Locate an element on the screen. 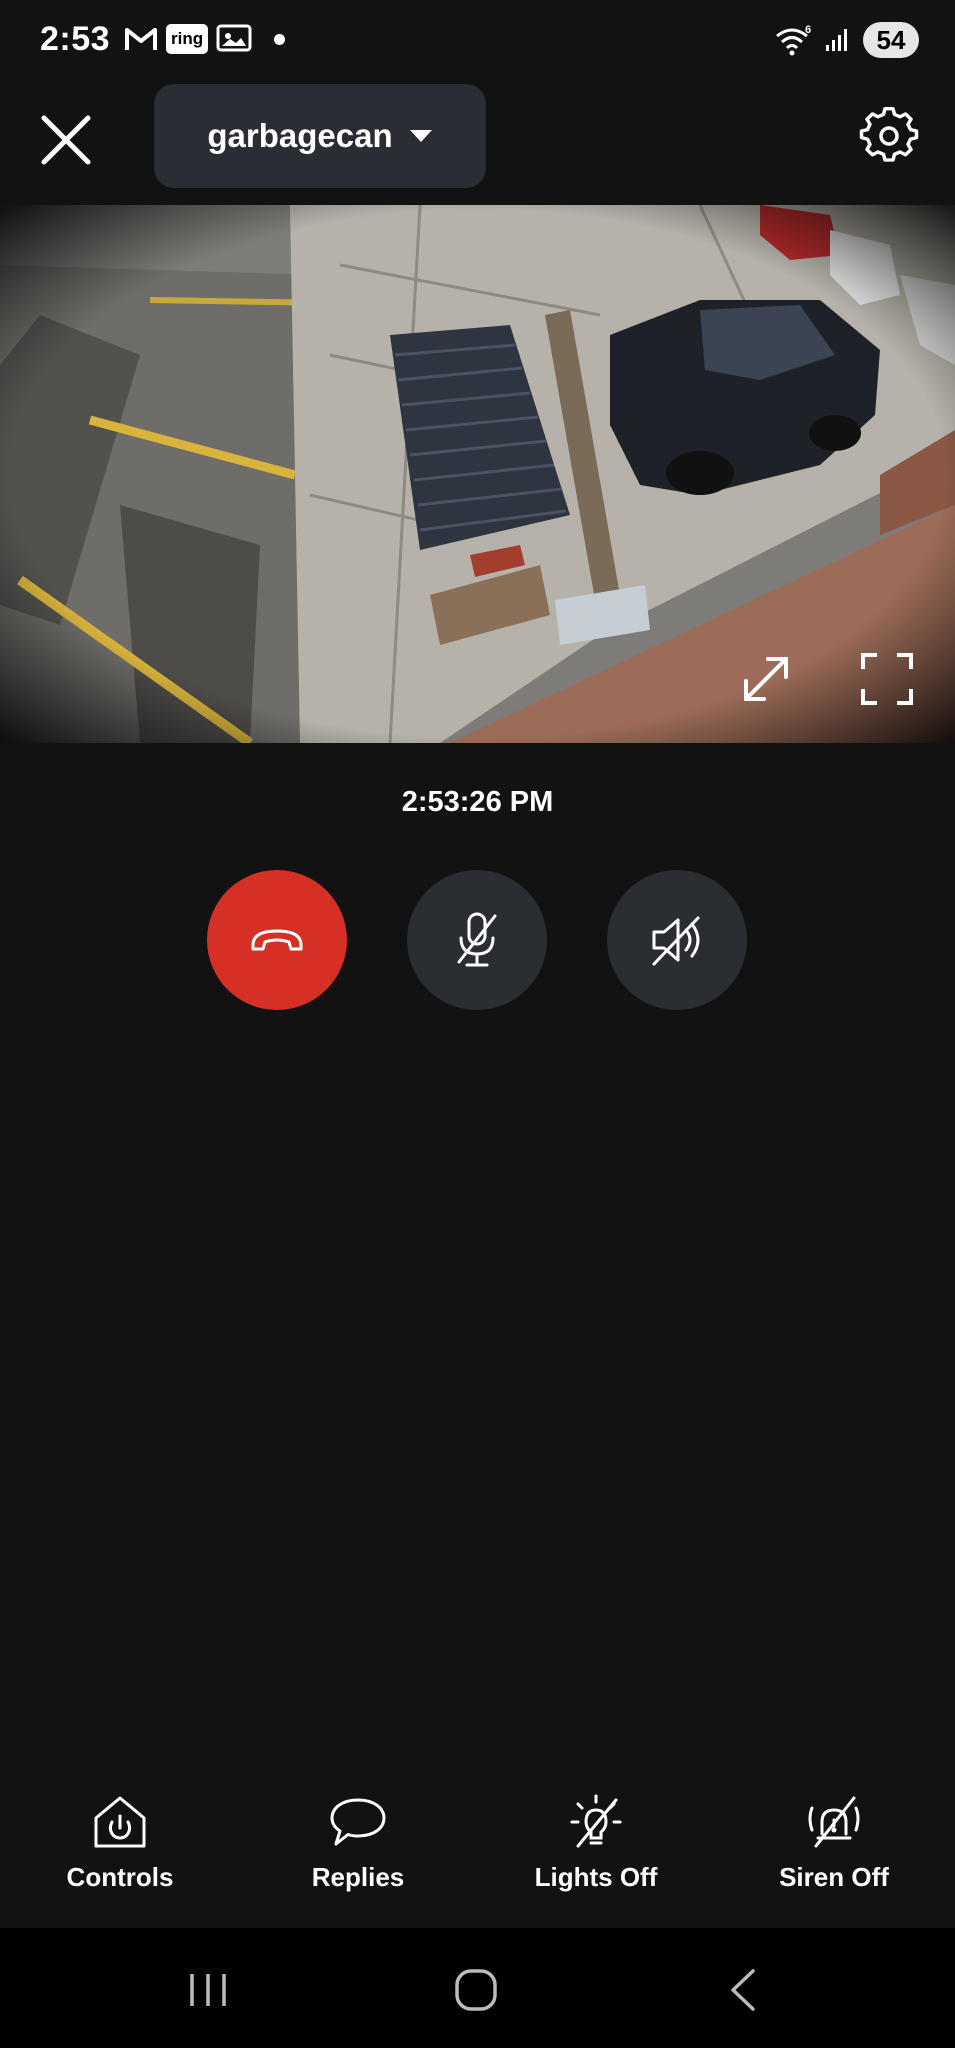 The height and width of the screenshot is (2048, 955). status-time: 2:53 is located at coordinates (75, 39).